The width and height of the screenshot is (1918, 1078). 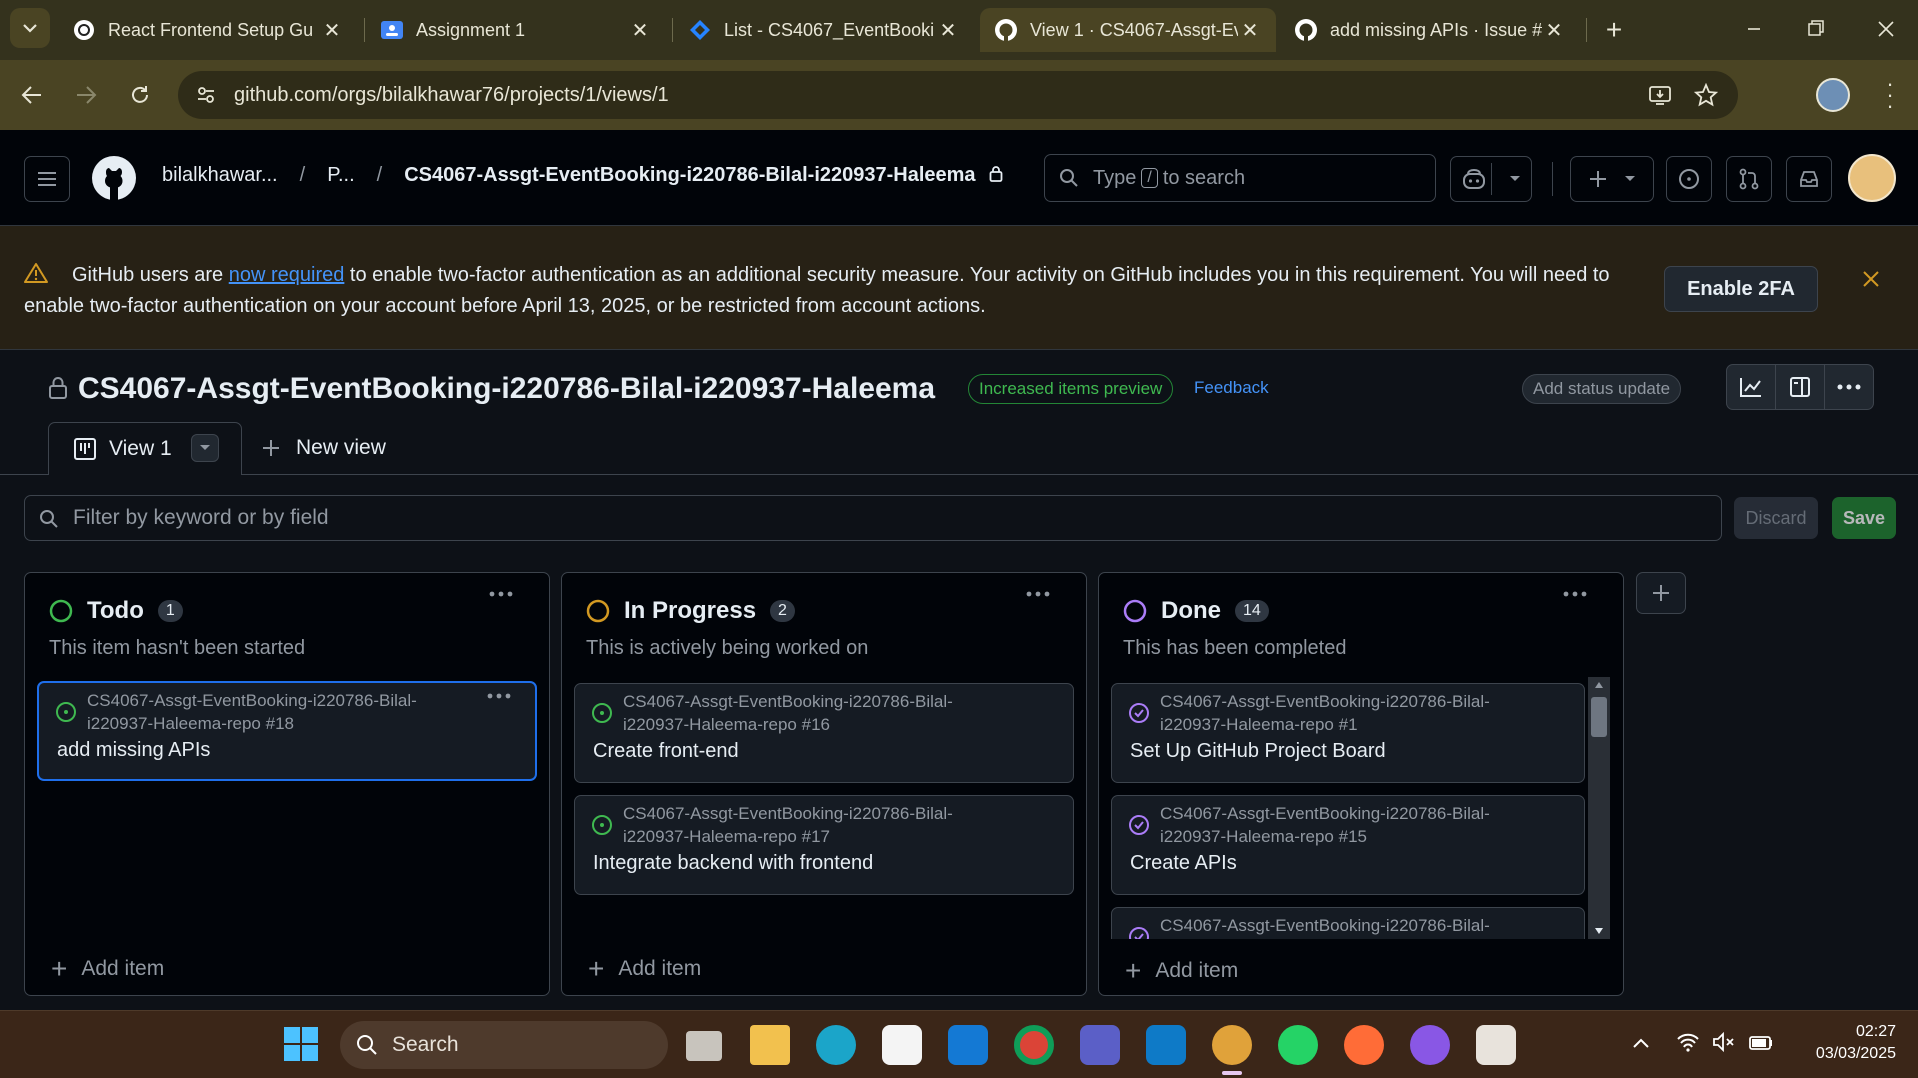 What do you see at coordinates (208, 30) in the screenshot?
I see `browser-tab-0: React Frontend Setup Gu ✕` at bounding box center [208, 30].